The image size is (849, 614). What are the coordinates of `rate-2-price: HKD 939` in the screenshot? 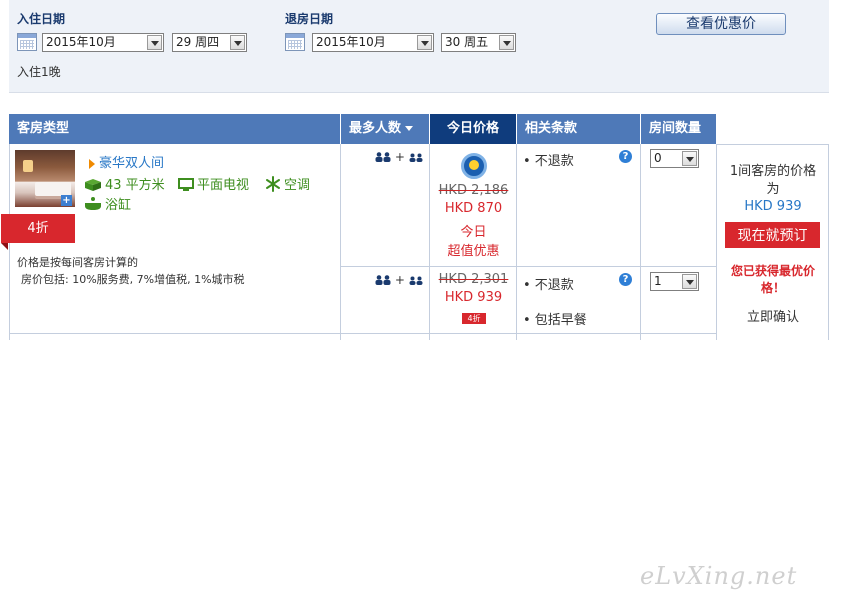 It's located at (473, 297).